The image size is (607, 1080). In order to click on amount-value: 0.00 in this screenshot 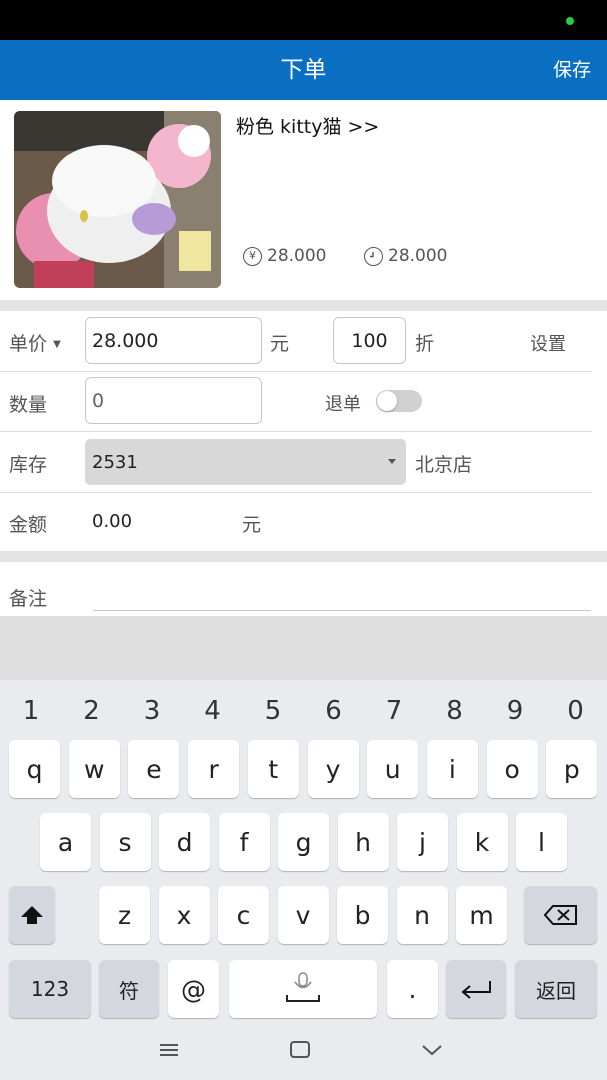, I will do `click(112, 521)`.